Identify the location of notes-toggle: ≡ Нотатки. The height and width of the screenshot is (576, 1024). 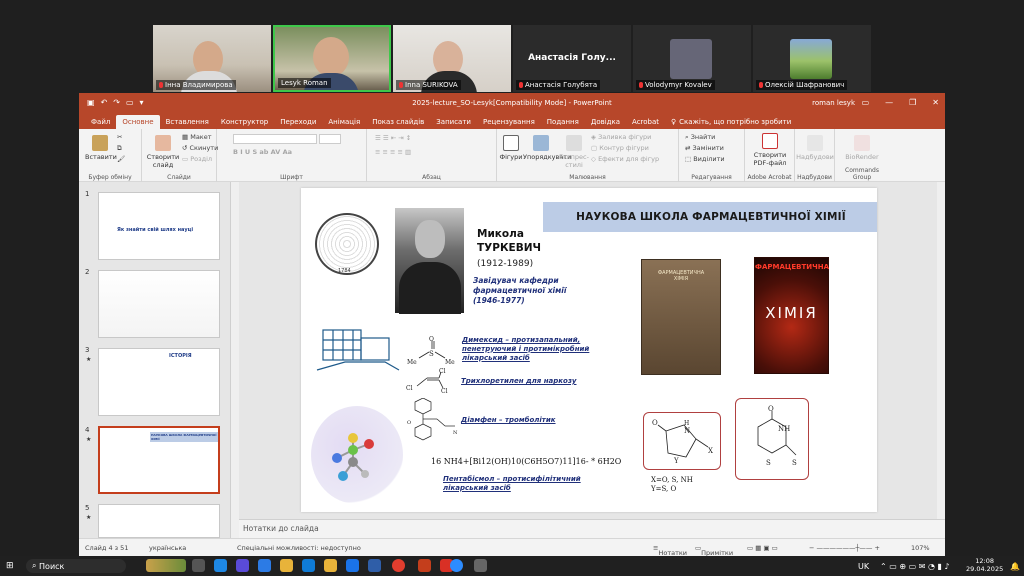
(670, 550).